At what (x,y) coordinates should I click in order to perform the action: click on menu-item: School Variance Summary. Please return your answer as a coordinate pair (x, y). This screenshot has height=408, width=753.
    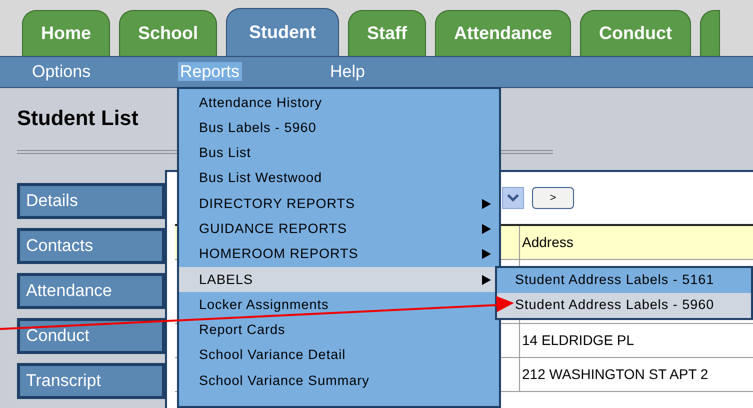
    Looking at the image, I should click on (339, 381).